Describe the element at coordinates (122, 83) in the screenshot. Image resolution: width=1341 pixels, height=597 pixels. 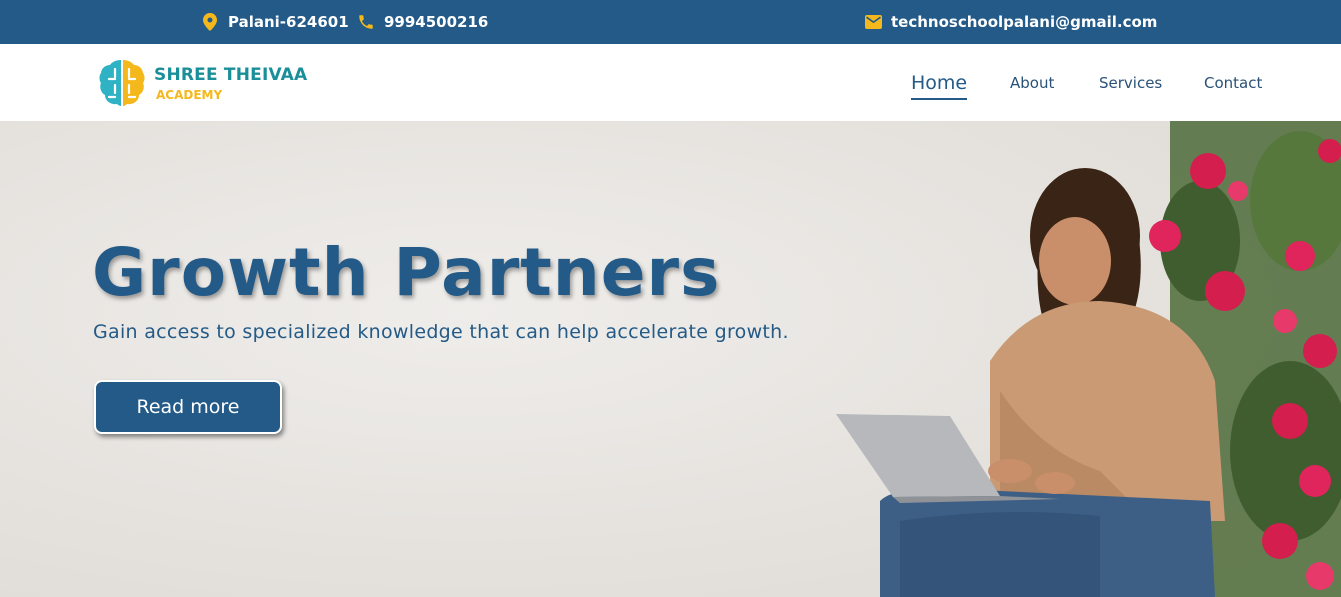
I see `brain-logo-icon` at that location.